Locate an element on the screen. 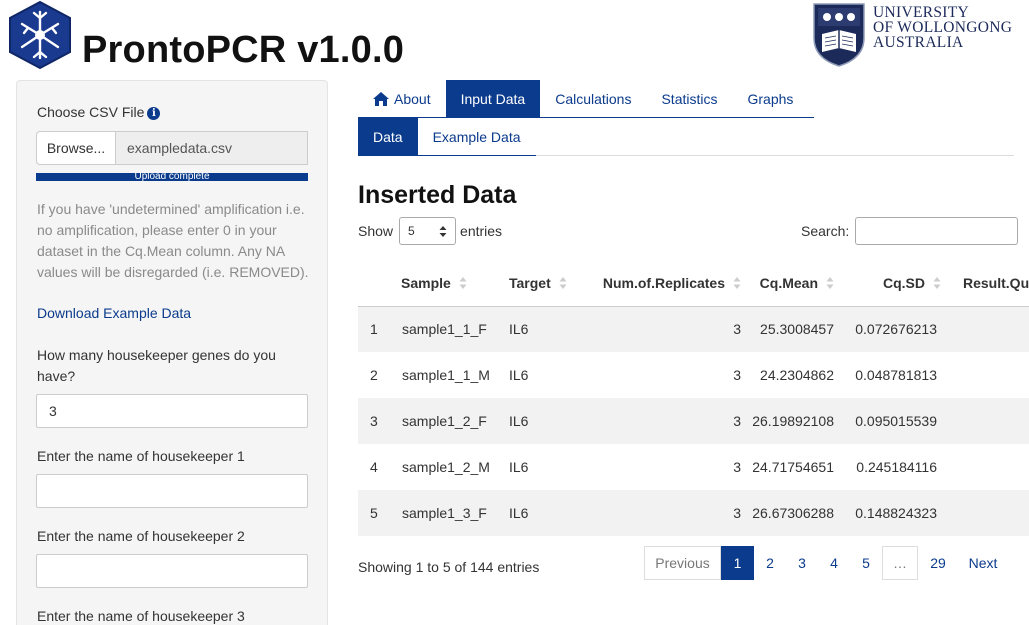 This screenshot has width=1029, height=625. column-header-cq-mean-label: Cq.Mean is located at coordinates (788, 282).